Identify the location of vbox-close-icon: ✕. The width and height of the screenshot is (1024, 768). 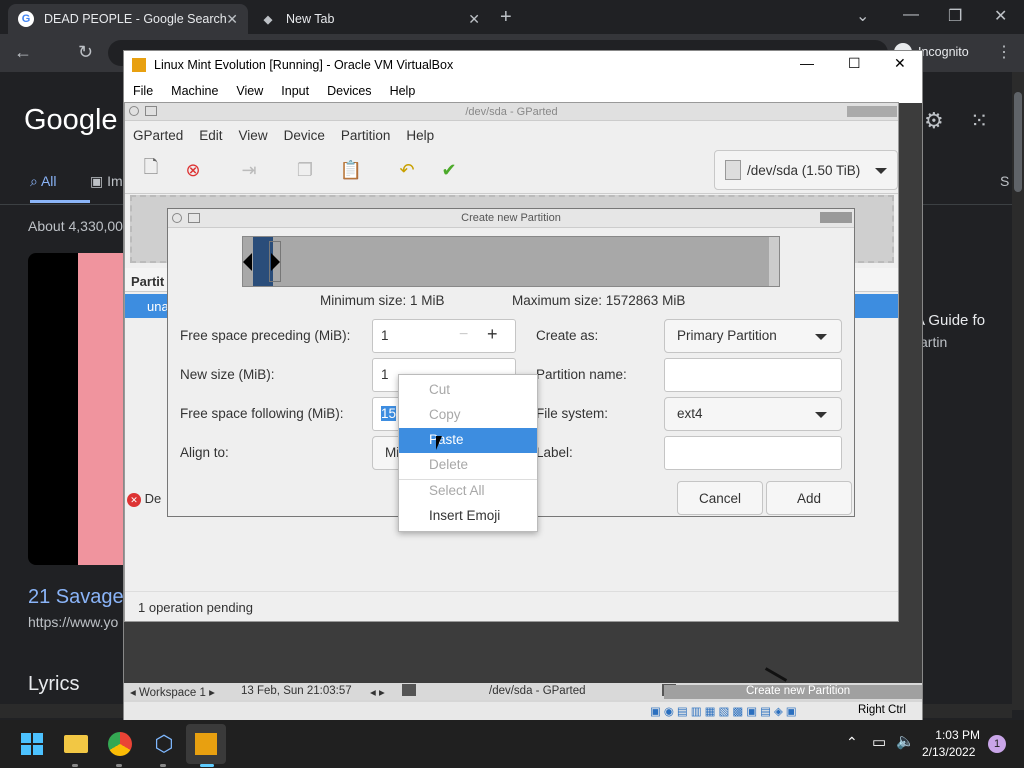
(900, 63).